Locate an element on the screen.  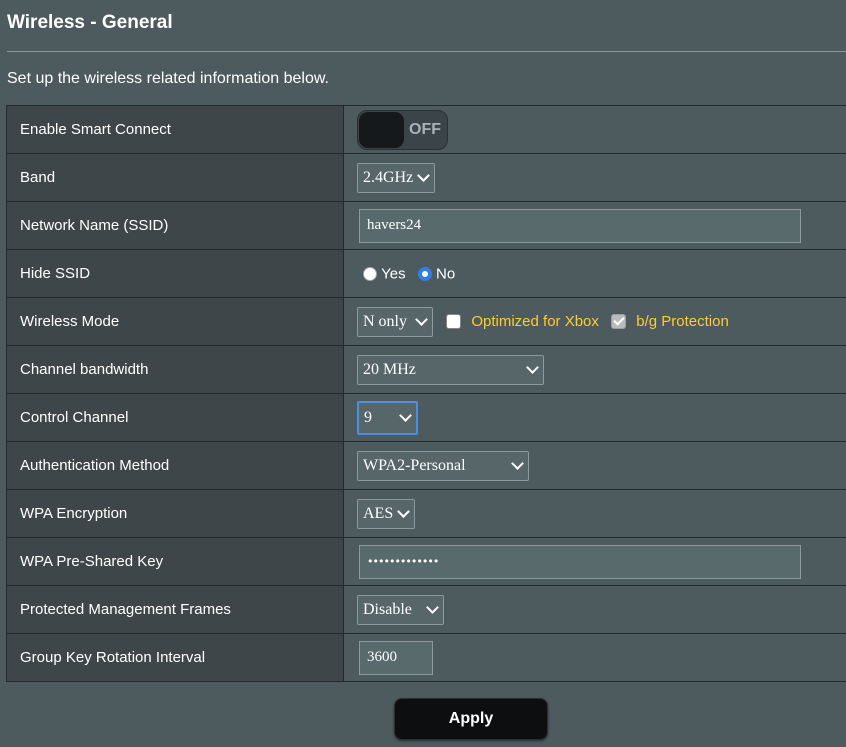
wireless-mode-value: N only is located at coordinates (385, 321).